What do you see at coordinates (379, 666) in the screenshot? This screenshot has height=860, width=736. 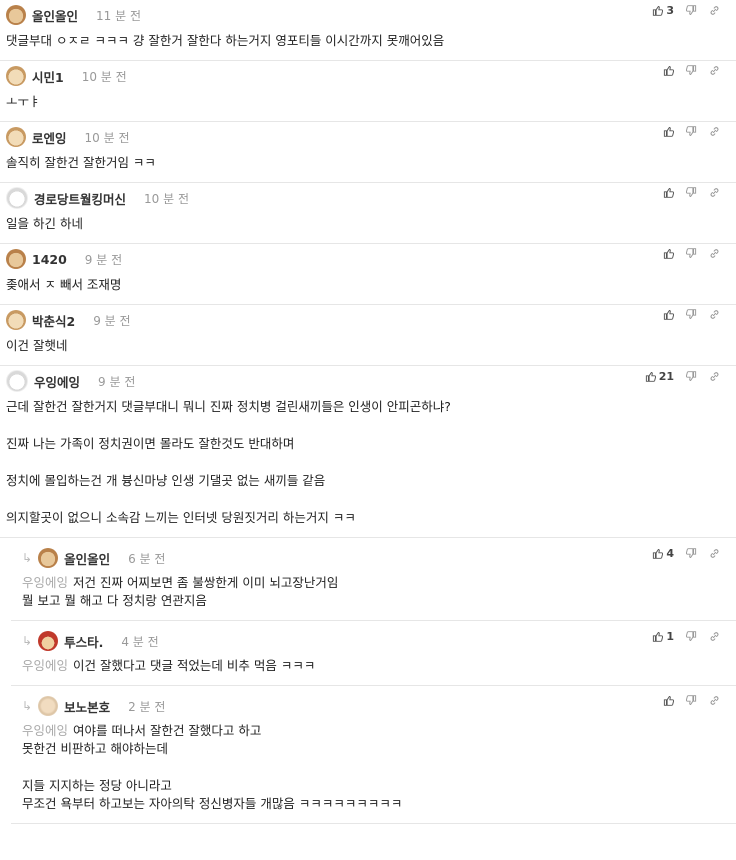 I see `comment-body: 우잉에잉 이건 잘했다고 댓글 적었는데 비추 먹음 ㅋㅋㅋ` at bounding box center [379, 666].